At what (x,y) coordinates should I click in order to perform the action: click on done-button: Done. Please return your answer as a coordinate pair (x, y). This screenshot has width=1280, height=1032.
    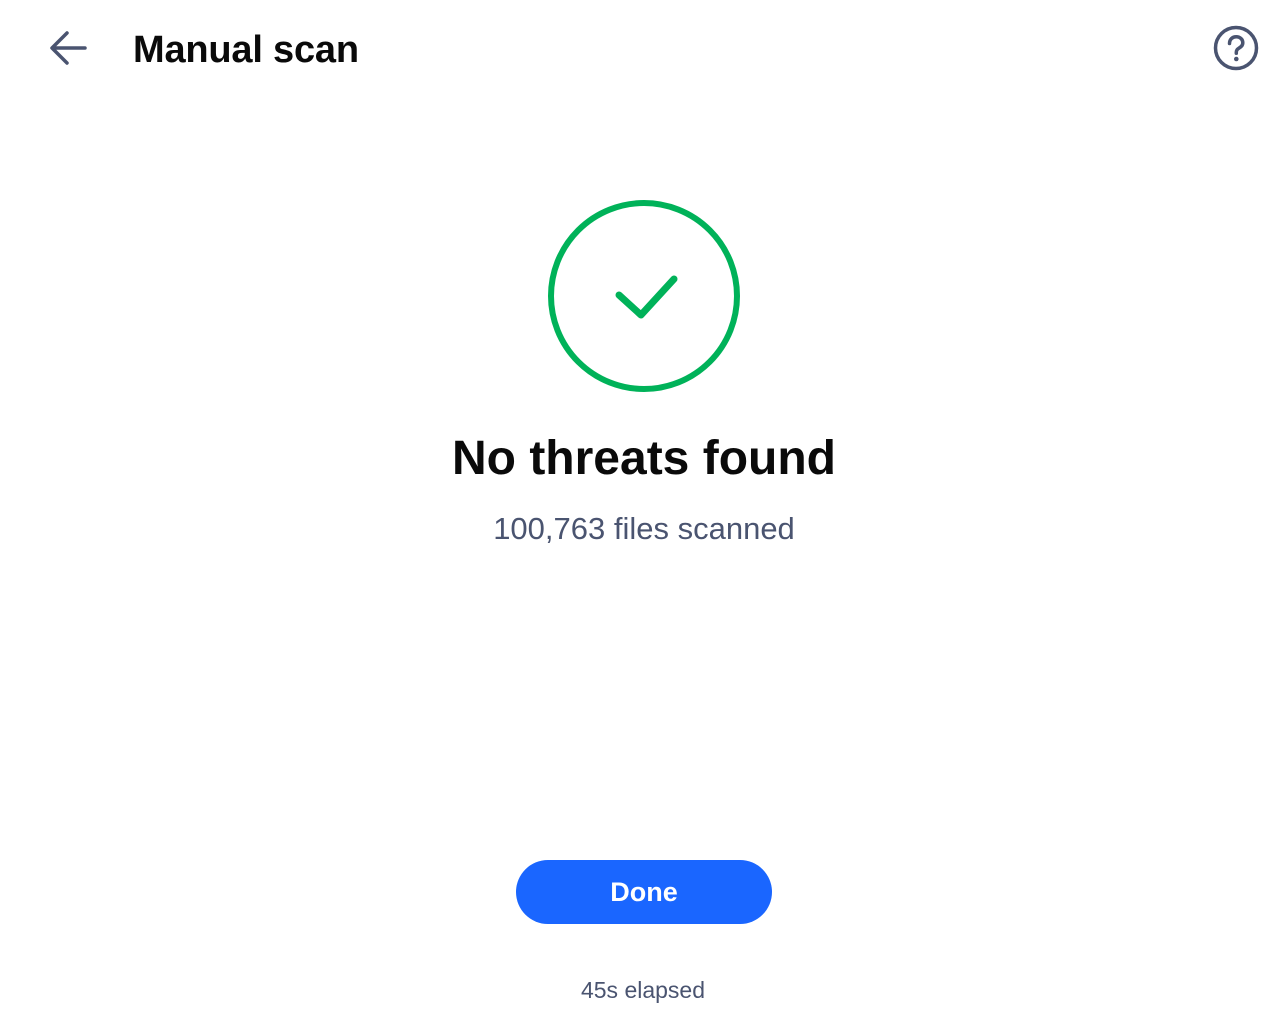
    Looking at the image, I should click on (644, 892).